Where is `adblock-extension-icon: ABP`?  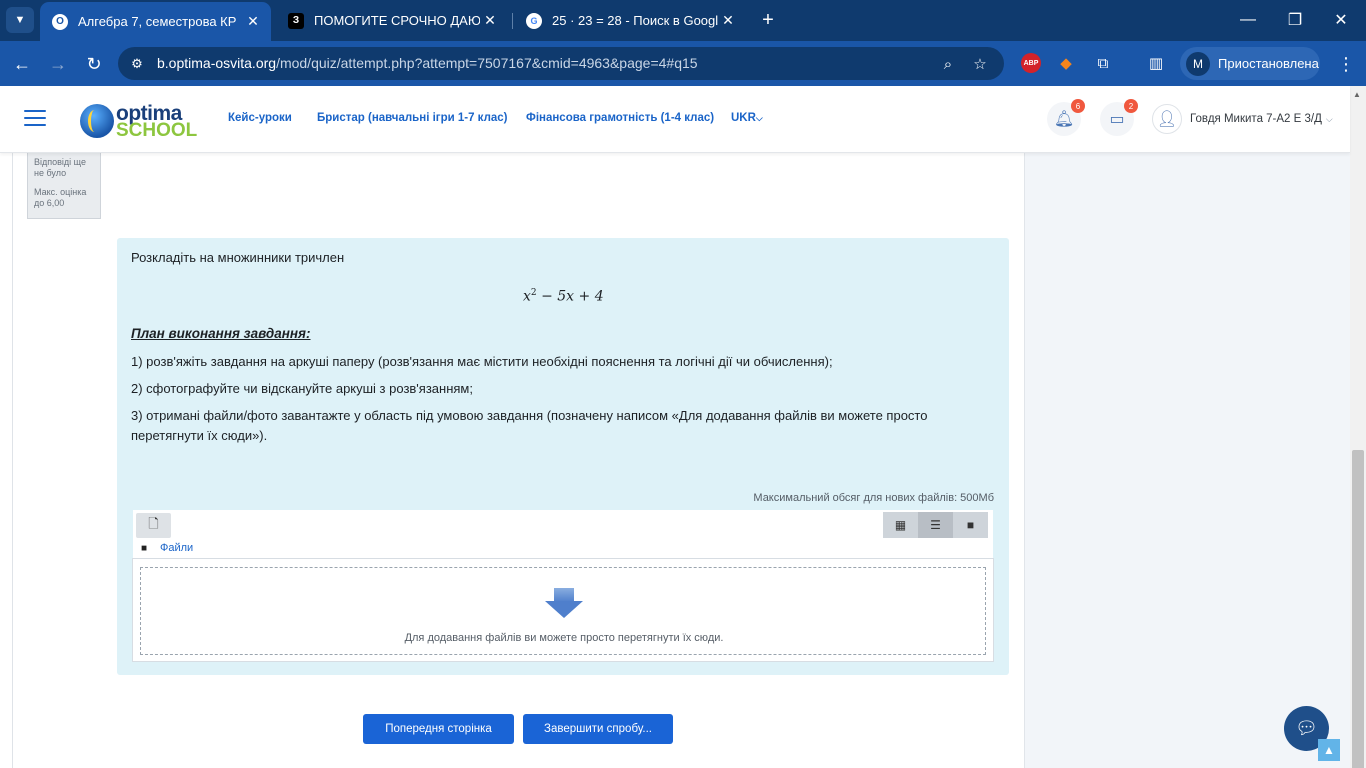
adblock-extension-icon: ABP is located at coordinates (1031, 63).